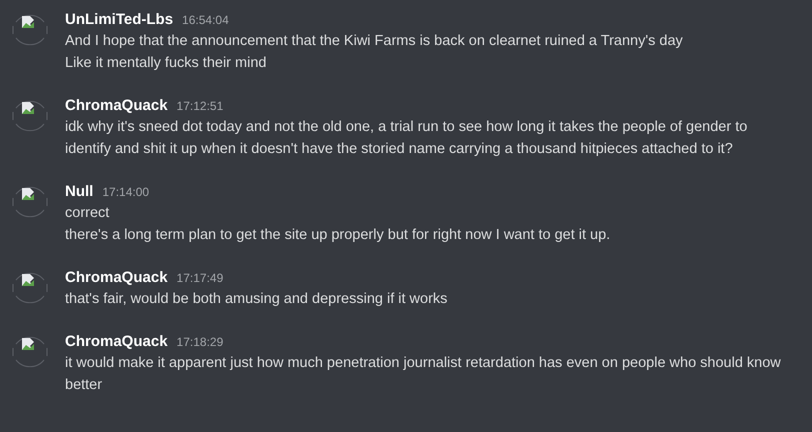 The height and width of the screenshot is (432, 812). I want to click on author-name: UnLimiTed-Lbs, so click(119, 20).